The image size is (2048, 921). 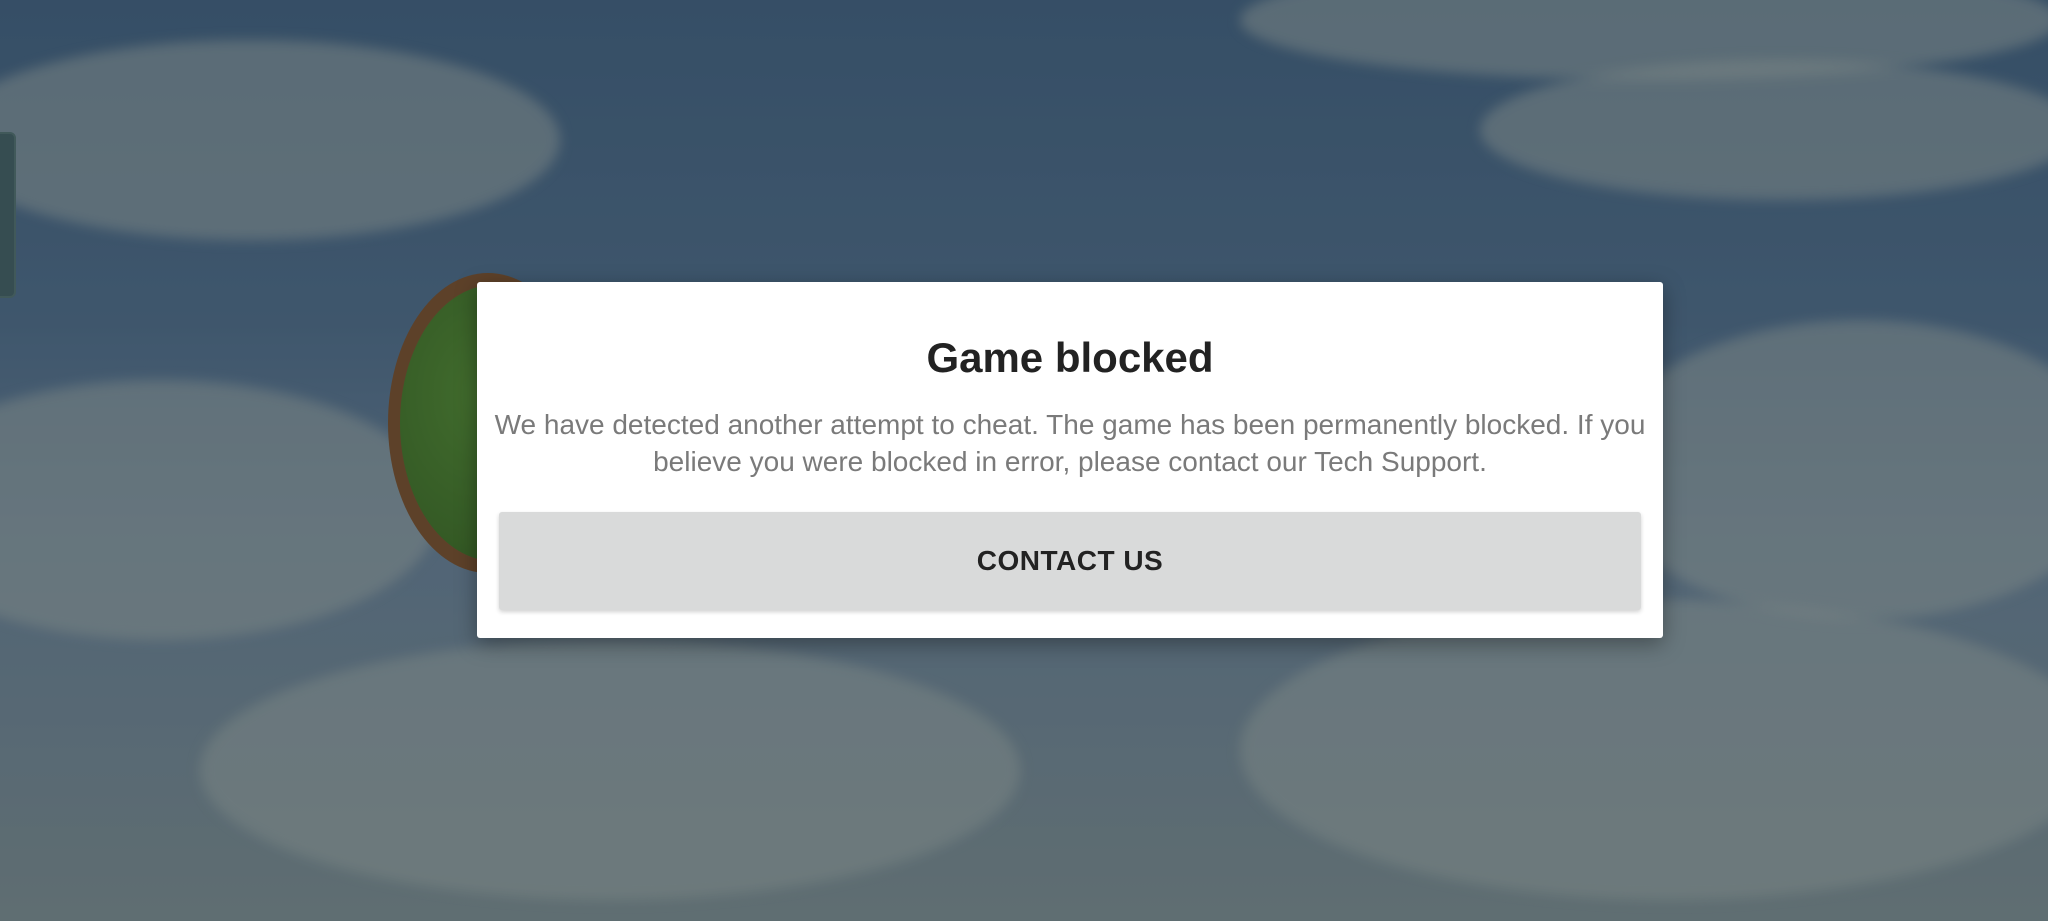 I want to click on dialog-title: Game blocked, so click(x=1070, y=357).